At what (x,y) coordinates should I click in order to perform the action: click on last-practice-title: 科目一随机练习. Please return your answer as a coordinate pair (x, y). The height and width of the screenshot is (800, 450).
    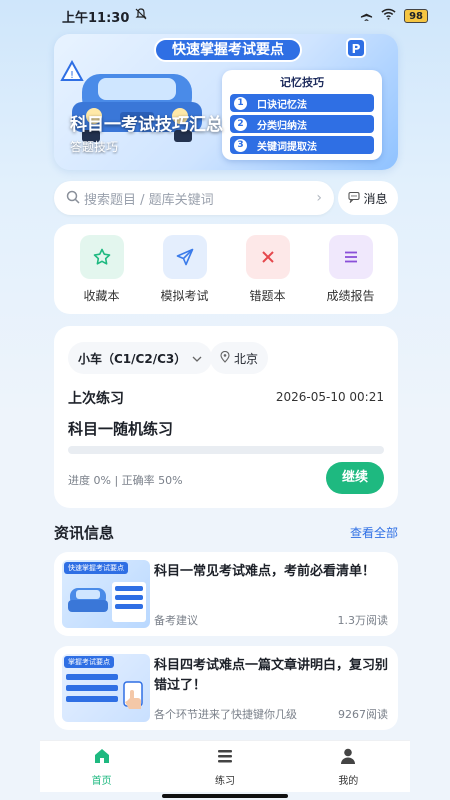
    Looking at the image, I should click on (121, 429).